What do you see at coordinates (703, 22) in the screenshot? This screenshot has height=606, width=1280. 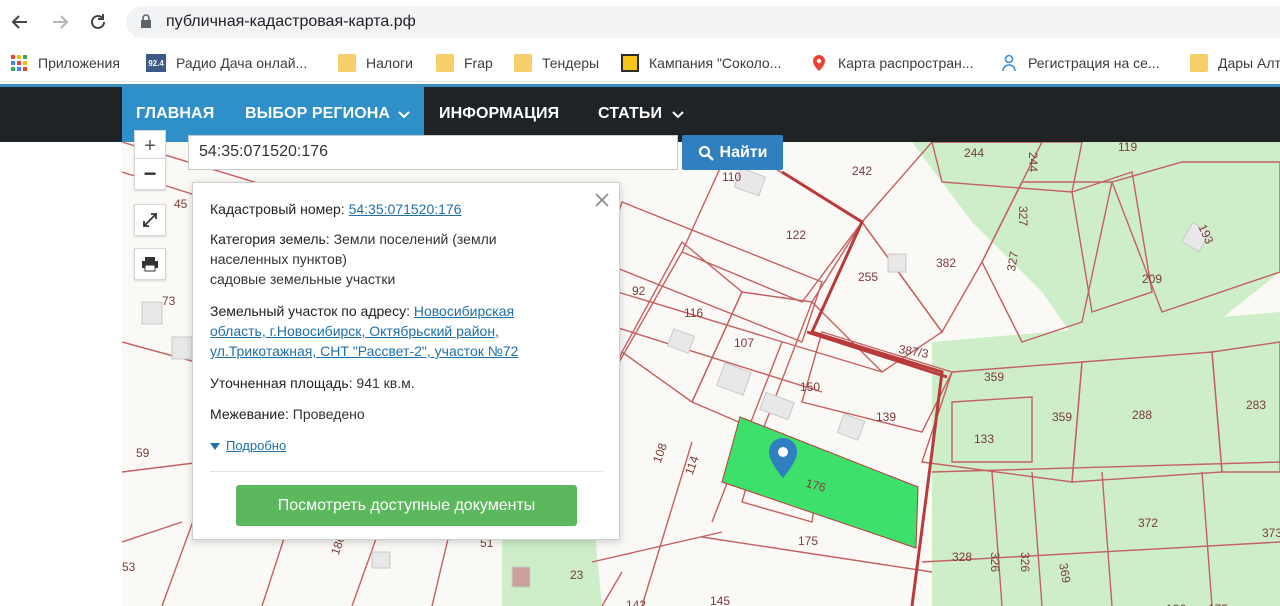 I see `address-bar: публичная-кадастровая-карта.рф` at bounding box center [703, 22].